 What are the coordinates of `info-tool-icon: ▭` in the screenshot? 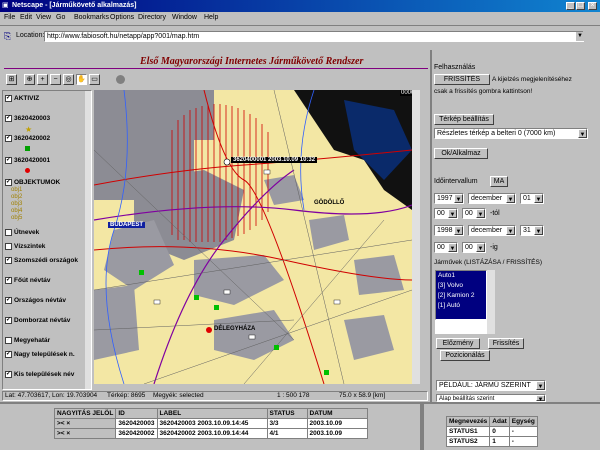 It's located at (94, 79).